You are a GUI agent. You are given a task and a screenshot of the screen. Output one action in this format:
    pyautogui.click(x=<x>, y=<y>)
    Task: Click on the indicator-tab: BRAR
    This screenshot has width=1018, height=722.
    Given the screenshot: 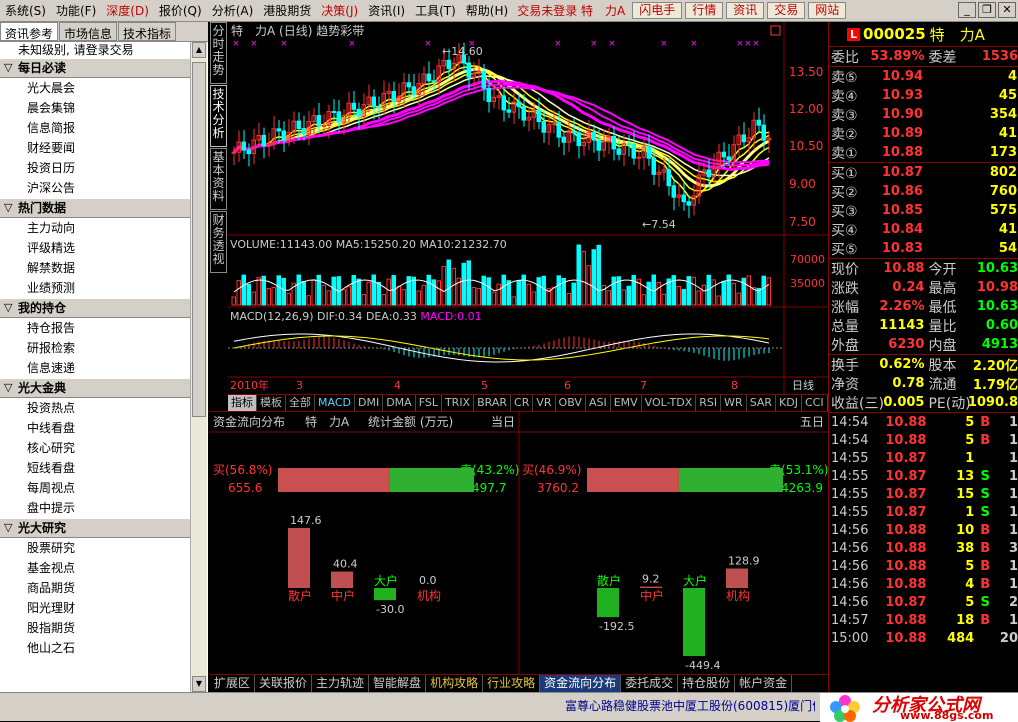 What is the action you would take?
    pyautogui.click(x=493, y=403)
    